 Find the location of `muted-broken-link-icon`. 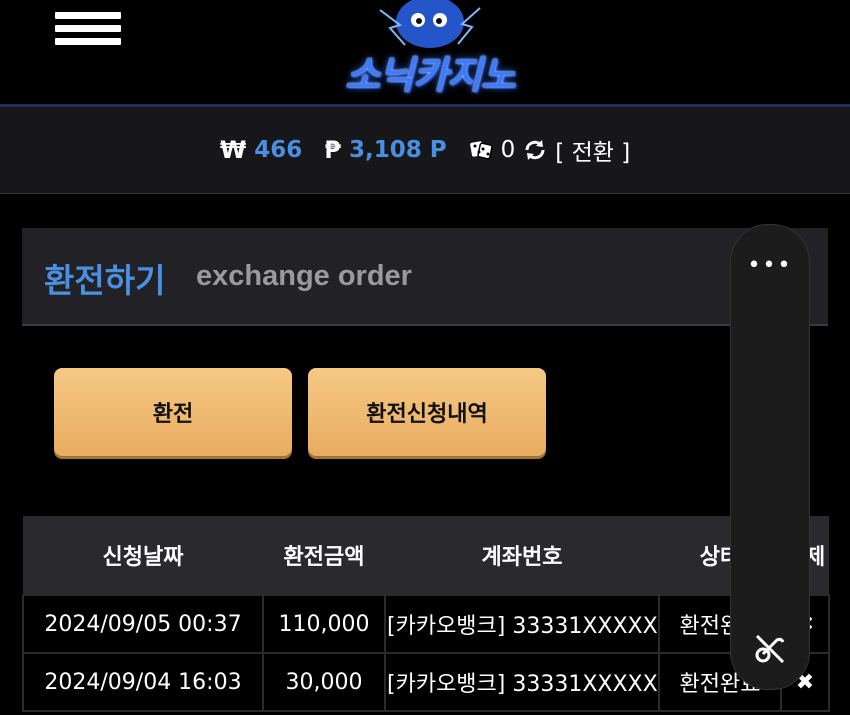

muted-broken-link-icon is located at coordinates (770, 649).